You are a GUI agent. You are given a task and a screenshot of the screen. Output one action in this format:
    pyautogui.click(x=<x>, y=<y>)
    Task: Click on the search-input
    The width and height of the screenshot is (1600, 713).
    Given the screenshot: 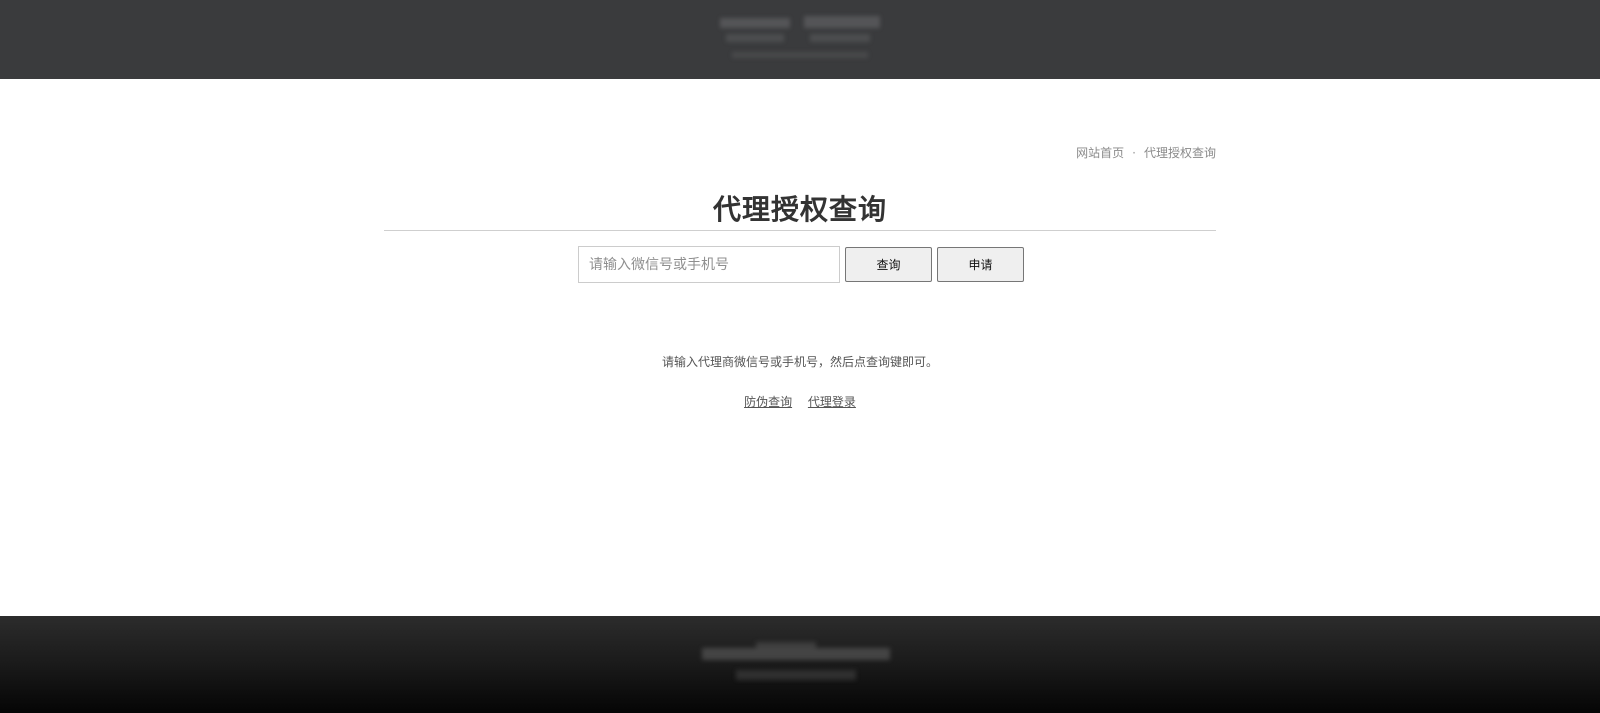 What is the action you would take?
    pyautogui.click(x=709, y=264)
    